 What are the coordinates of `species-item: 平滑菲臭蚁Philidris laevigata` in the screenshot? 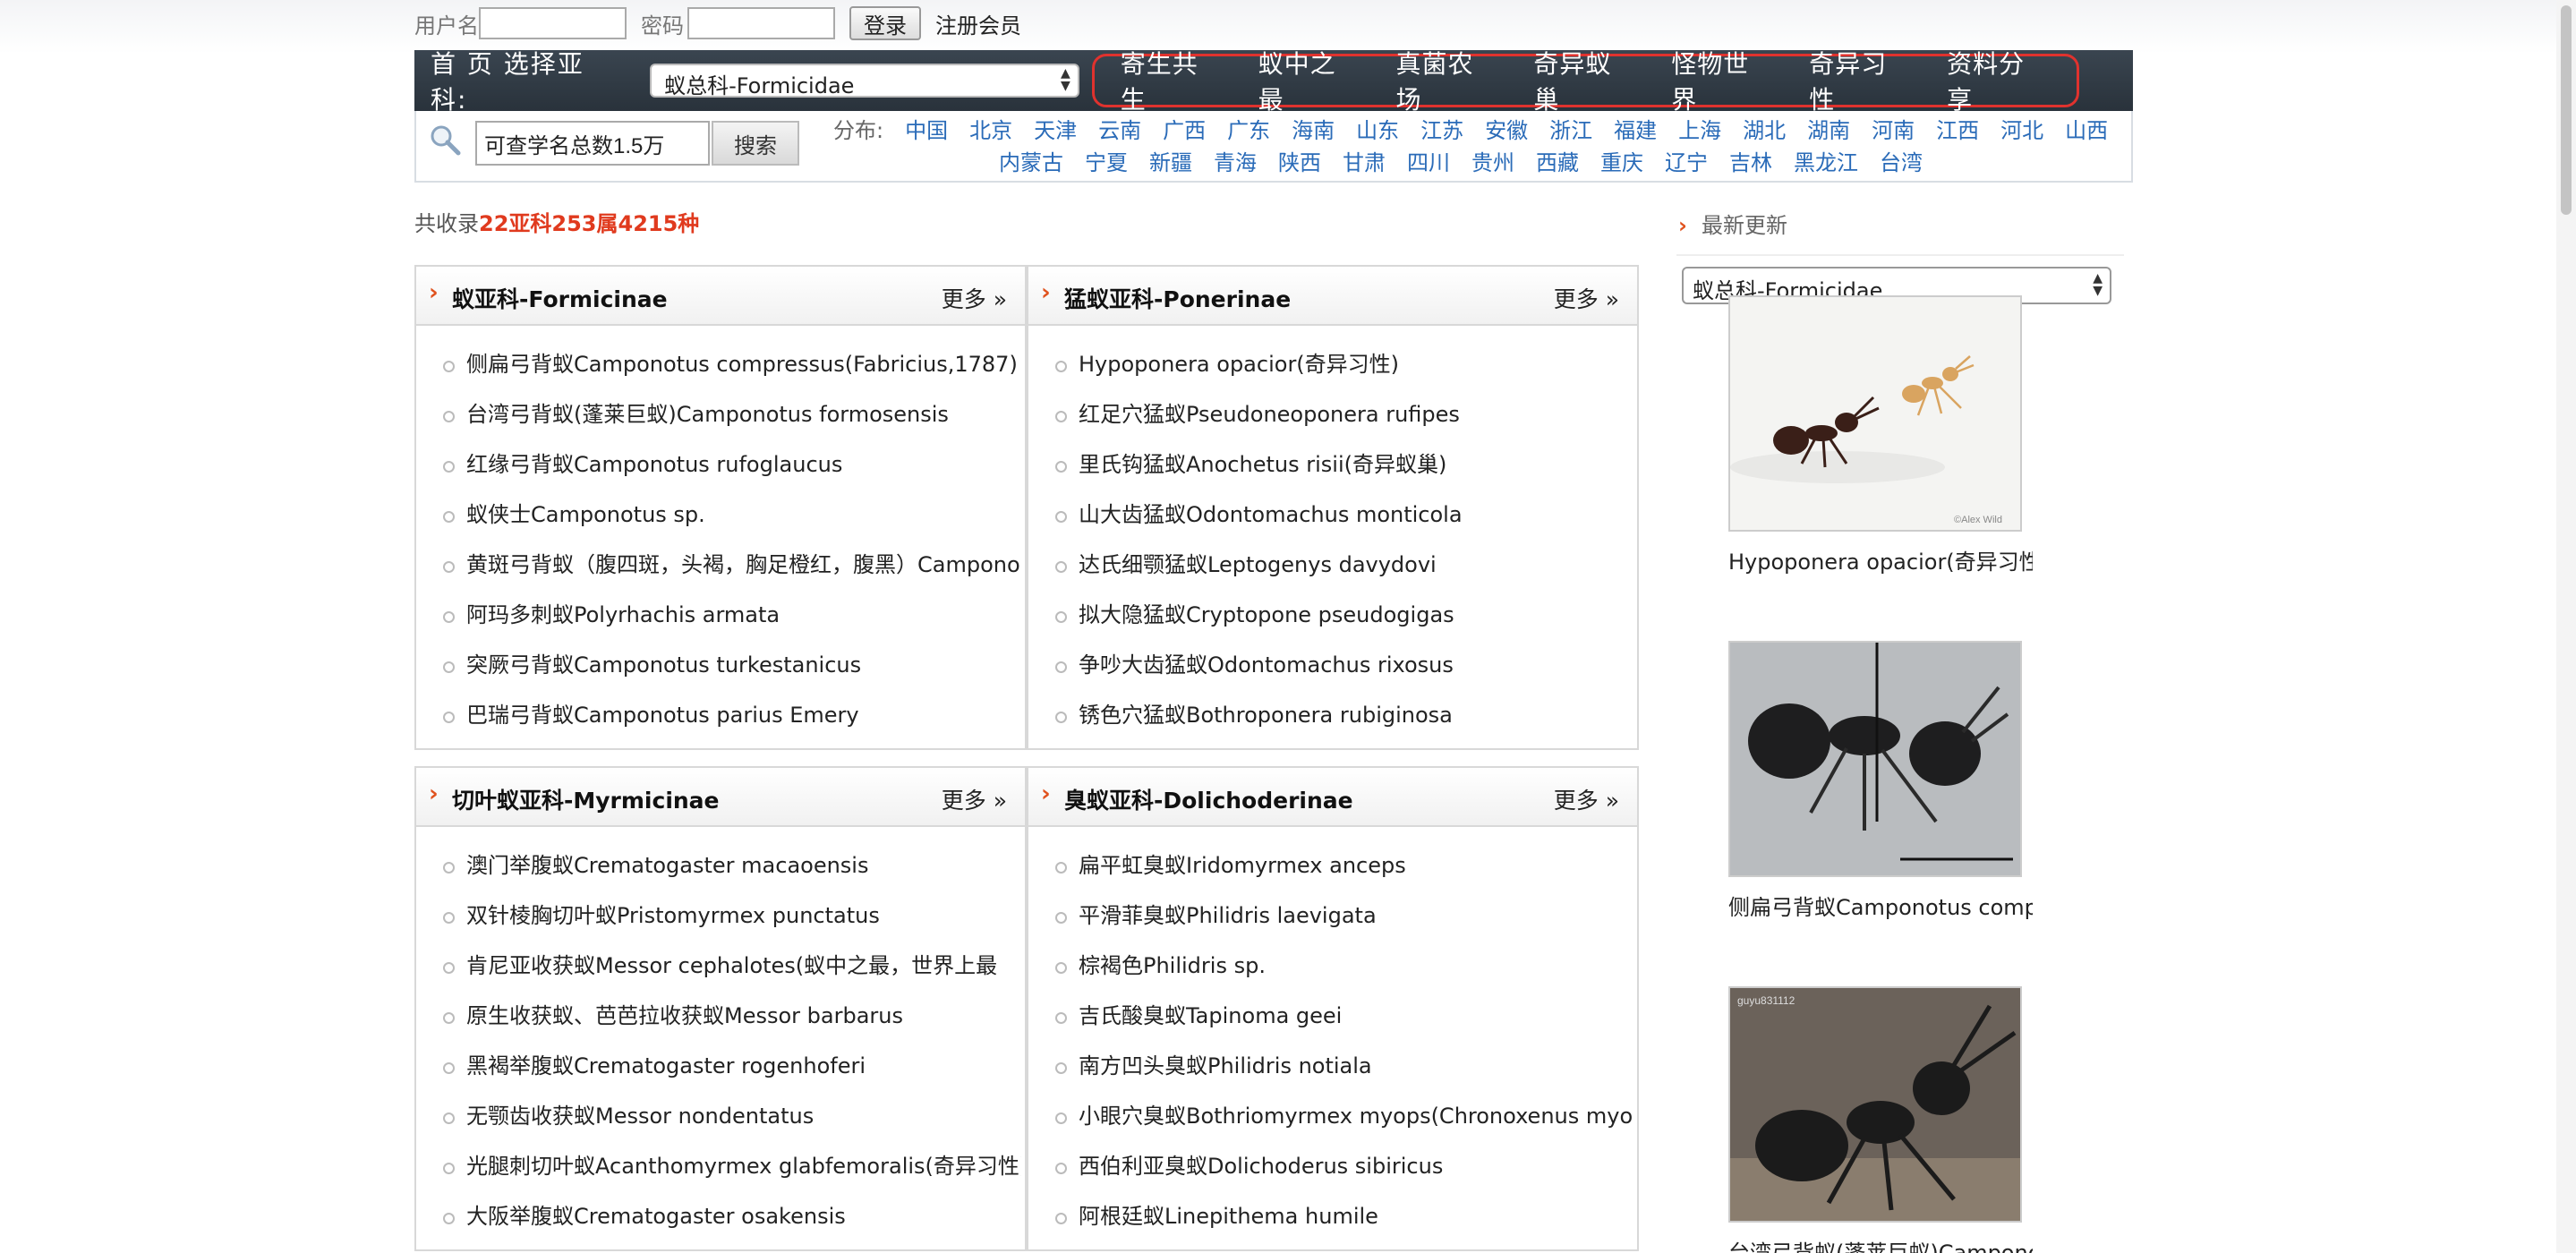 It's located at (1342, 925).